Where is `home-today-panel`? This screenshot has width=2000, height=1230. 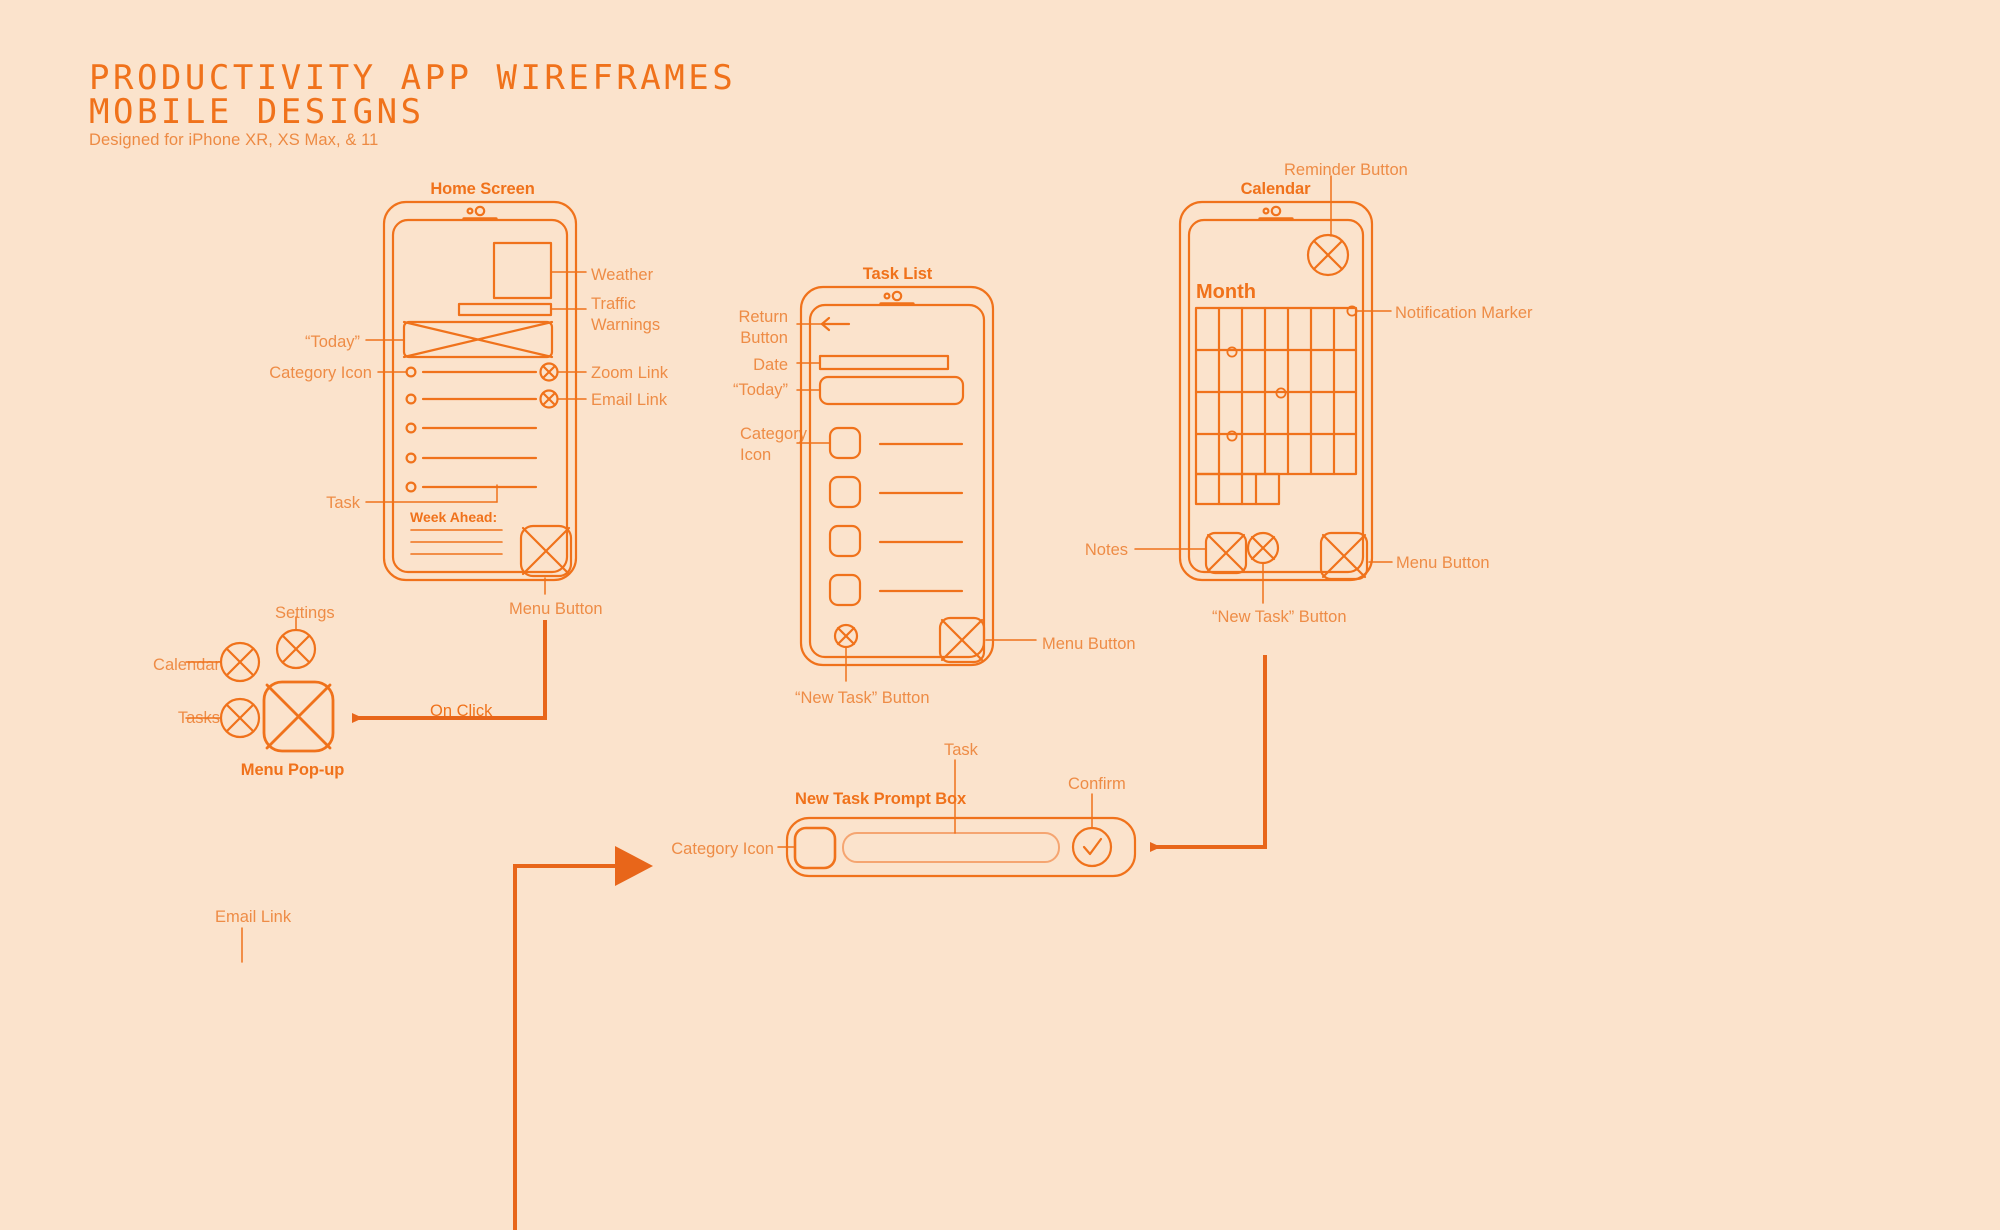
home-today-panel is located at coordinates (478, 339).